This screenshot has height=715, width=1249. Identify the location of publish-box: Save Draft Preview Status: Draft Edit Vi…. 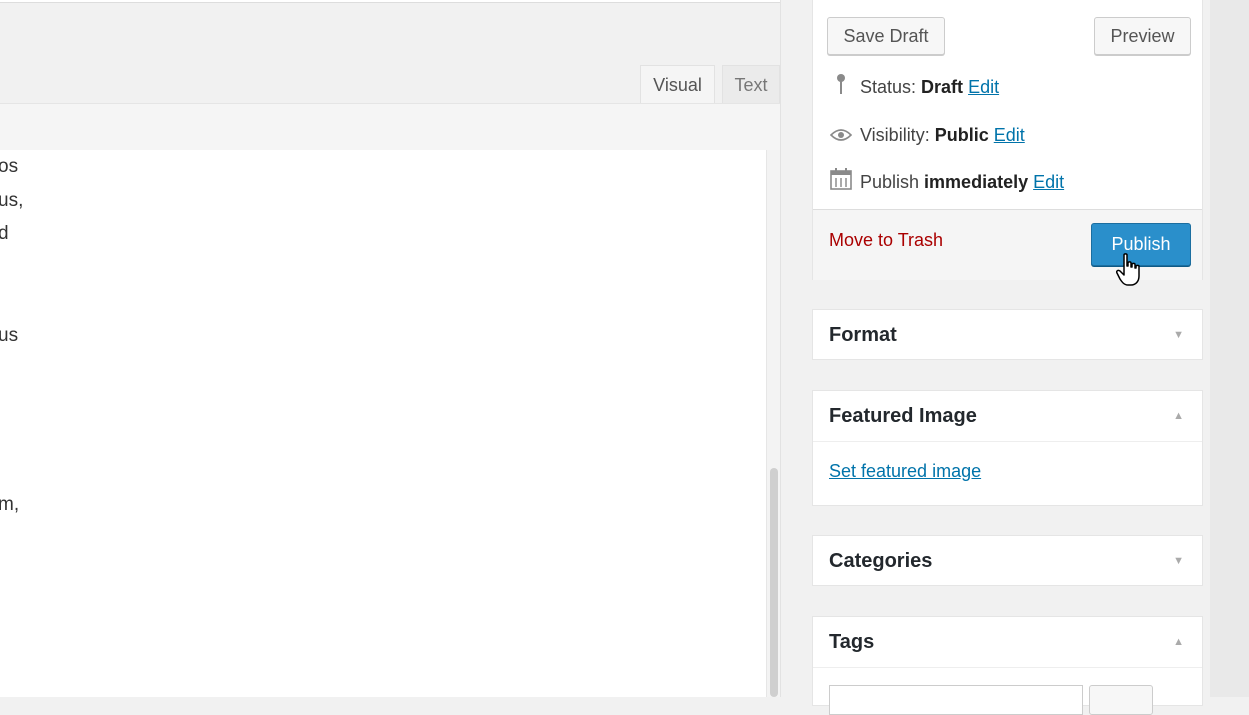
(1007, 140).